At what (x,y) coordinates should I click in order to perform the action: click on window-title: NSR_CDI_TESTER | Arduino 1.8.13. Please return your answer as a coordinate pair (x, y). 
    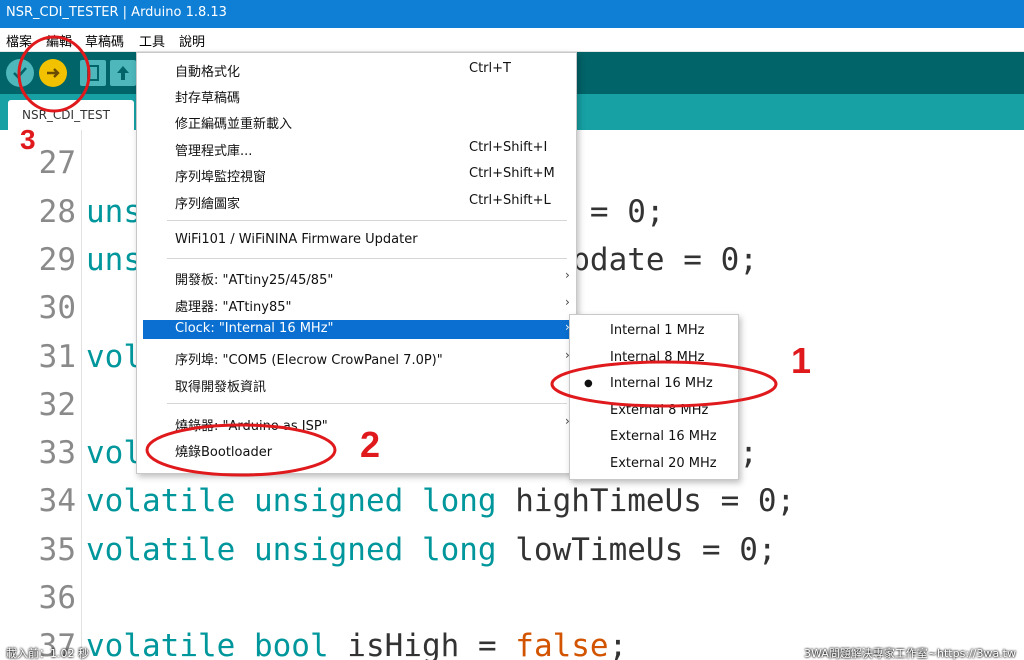
    Looking at the image, I should click on (116, 12).